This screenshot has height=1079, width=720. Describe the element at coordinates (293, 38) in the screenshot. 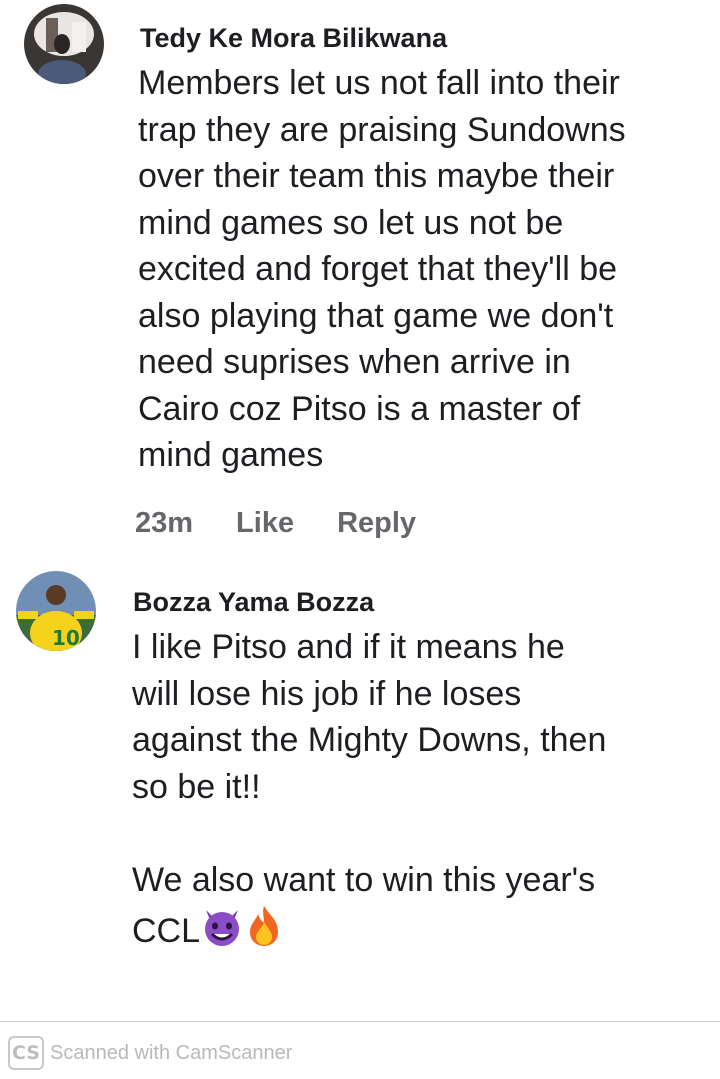

I see `comment-author: Tedy Ke Mora Bilikwana` at that location.